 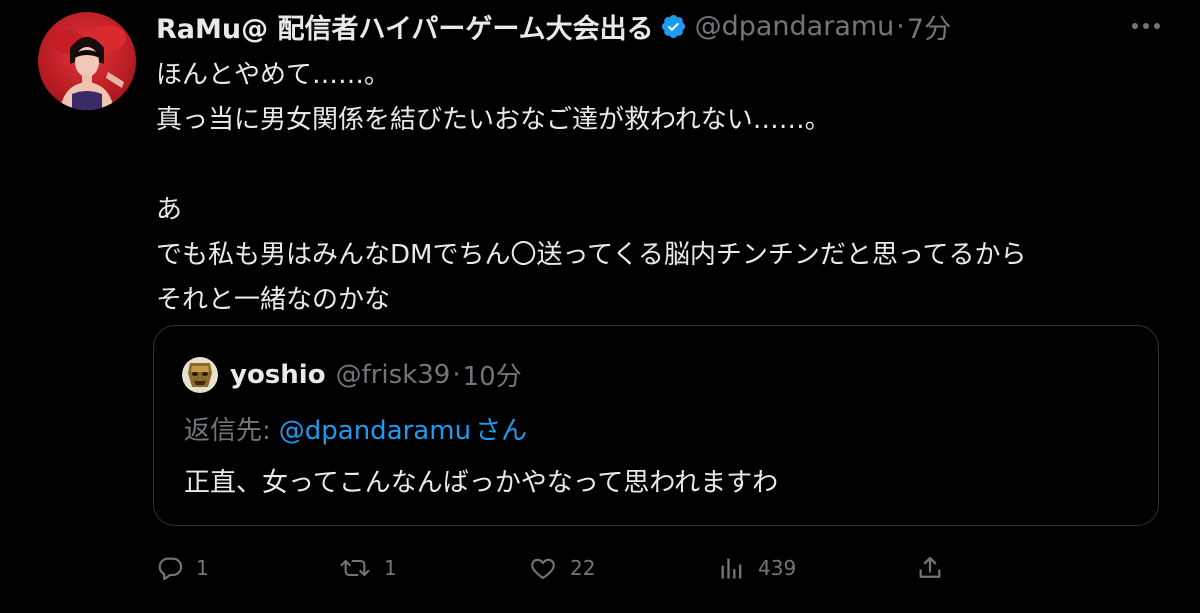 I want to click on reply-to-label: 返信先:, so click(x=227, y=431).